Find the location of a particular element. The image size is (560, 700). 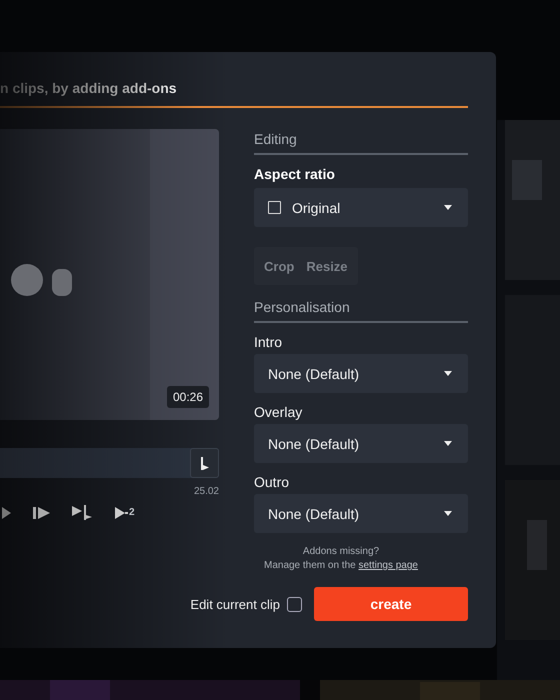

step-forward-icon is located at coordinates (41, 512).